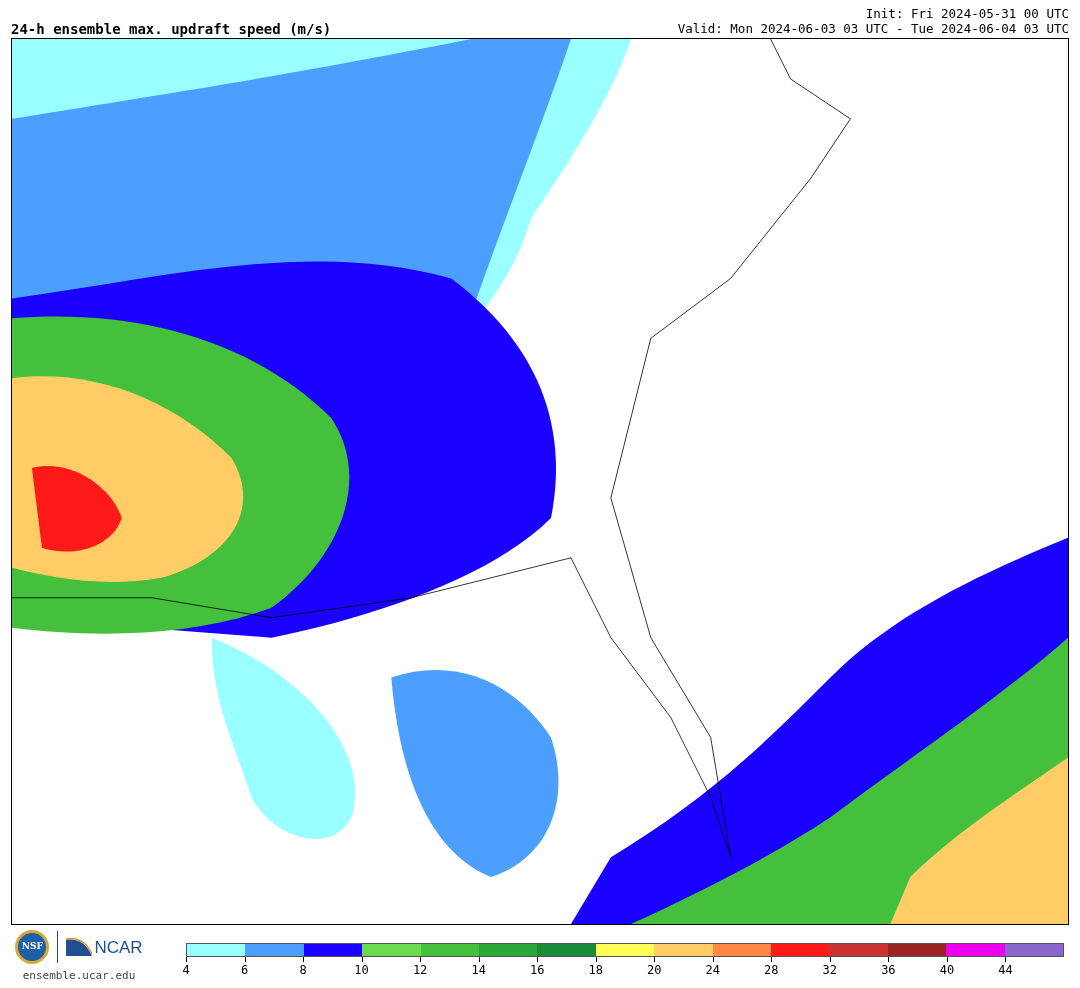 Image resolution: width=1080 pixels, height=988 pixels. What do you see at coordinates (712, 970) in the screenshot?
I see `tick-label: 24` at bounding box center [712, 970].